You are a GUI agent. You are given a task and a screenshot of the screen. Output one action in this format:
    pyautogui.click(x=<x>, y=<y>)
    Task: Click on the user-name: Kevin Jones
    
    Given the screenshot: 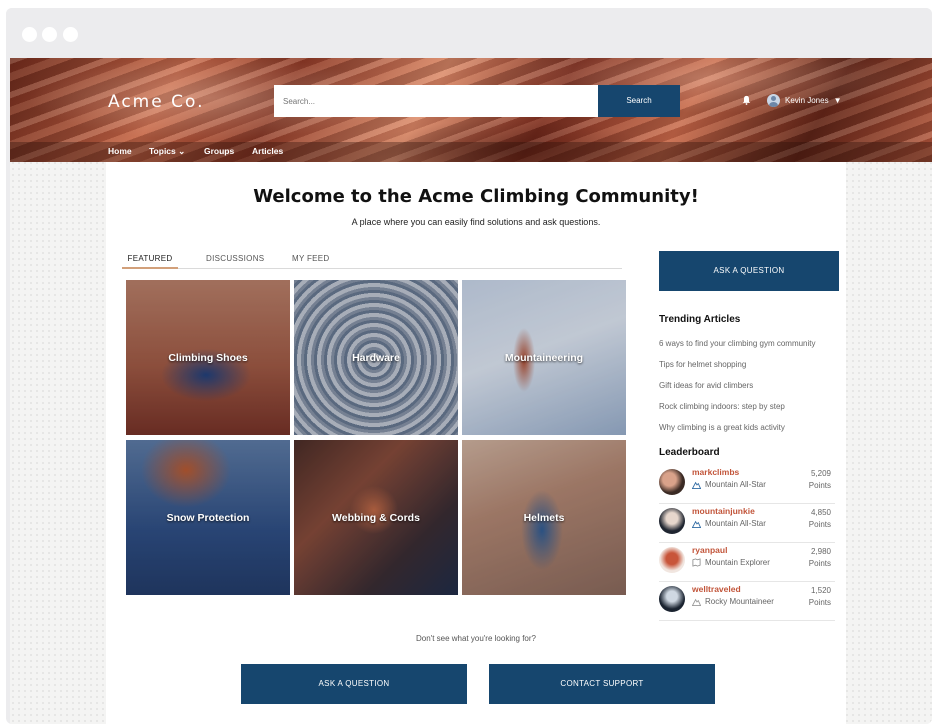 What is the action you would take?
    pyautogui.click(x=807, y=100)
    